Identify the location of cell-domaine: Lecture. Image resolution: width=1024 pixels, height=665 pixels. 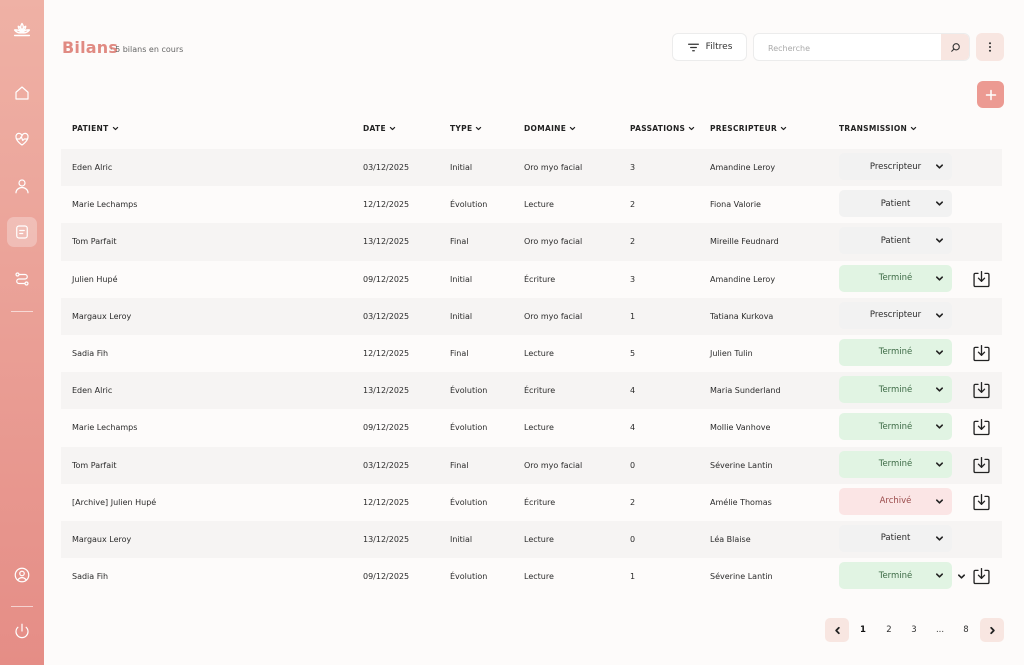
(539, 428).